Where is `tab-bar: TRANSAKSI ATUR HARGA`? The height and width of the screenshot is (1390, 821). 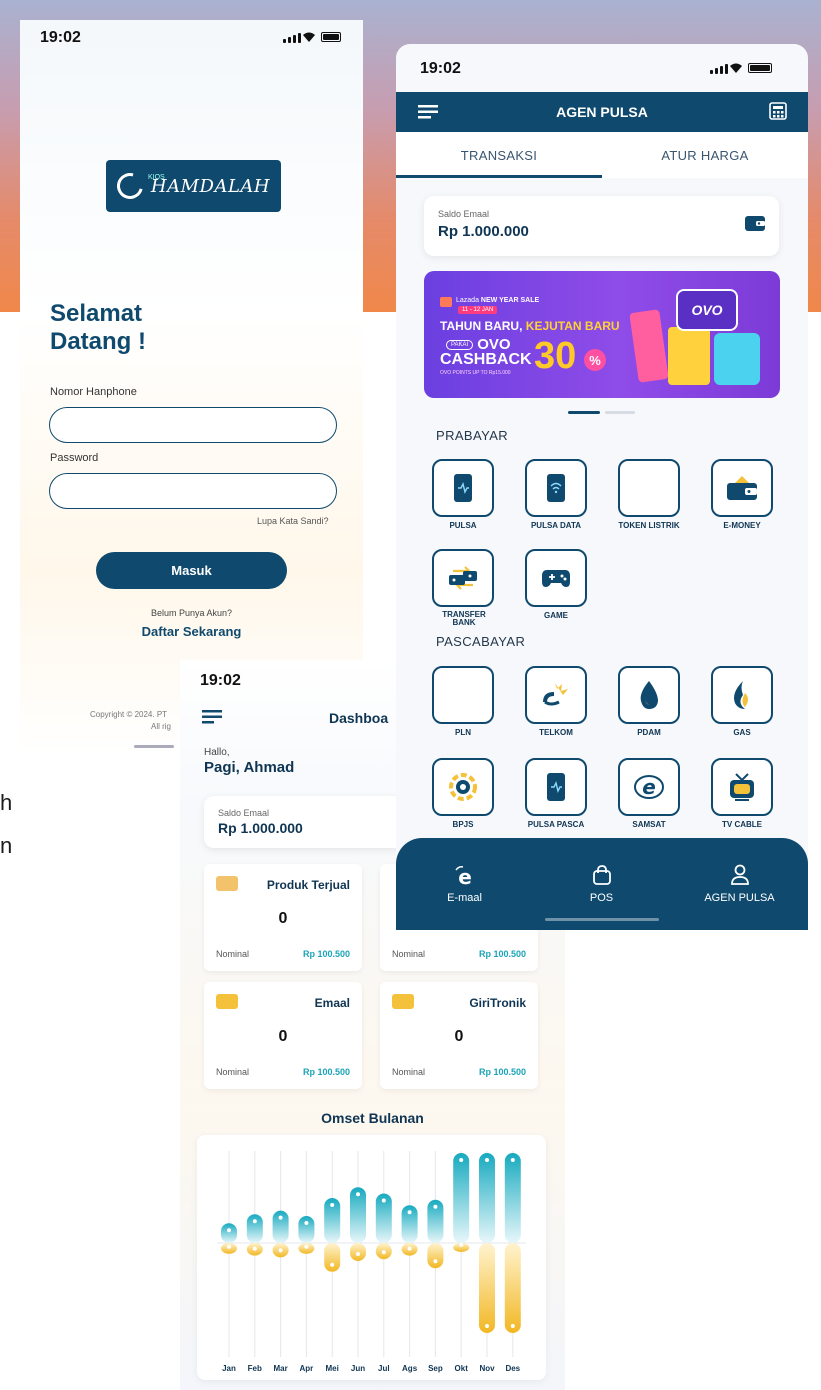
tab-bar: TRANSAKSI ATUR HARGA is located at coordinates (602, 155).